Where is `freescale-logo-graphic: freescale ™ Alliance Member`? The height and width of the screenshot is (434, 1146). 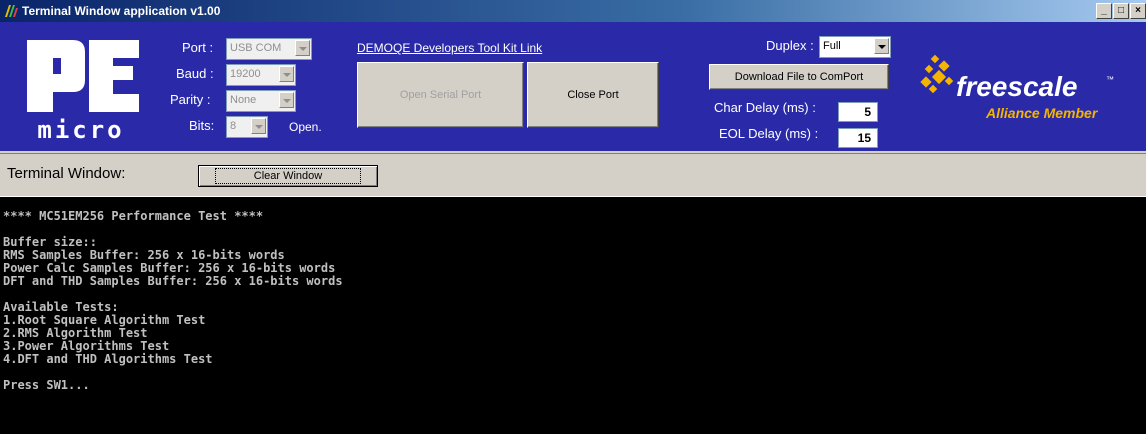
freescale-logo-graphic: freescale ™ Alliance Member is located at coordinates (1017, 87).